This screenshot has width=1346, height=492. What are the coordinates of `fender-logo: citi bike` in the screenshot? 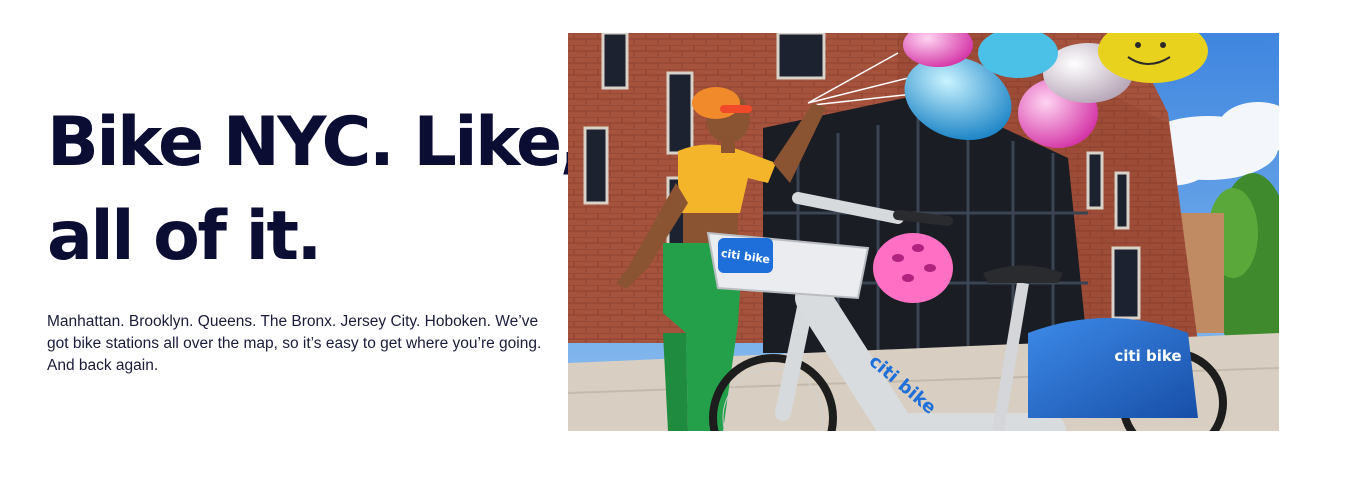 It's located at (1147, 356).